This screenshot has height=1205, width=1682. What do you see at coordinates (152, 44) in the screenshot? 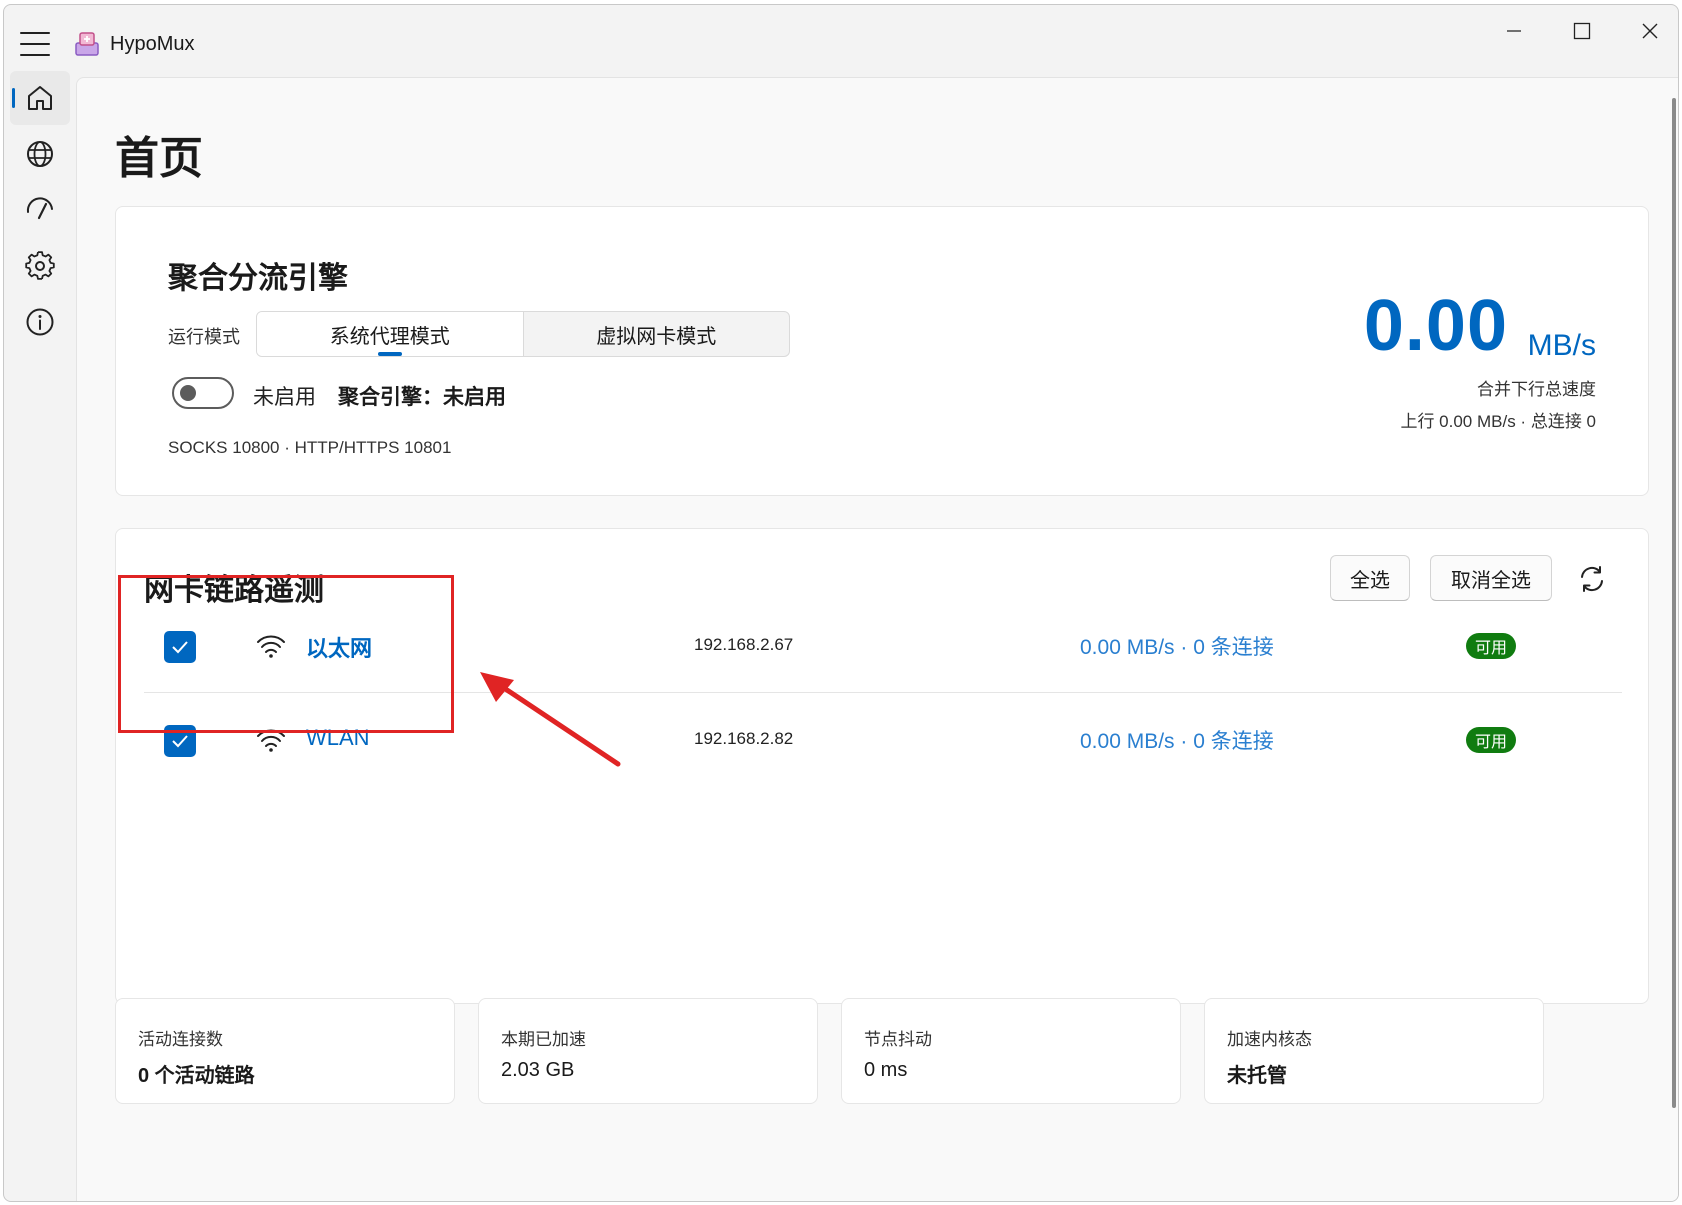
I see `app-title: HypoMux` at bounding box center [152, 44].